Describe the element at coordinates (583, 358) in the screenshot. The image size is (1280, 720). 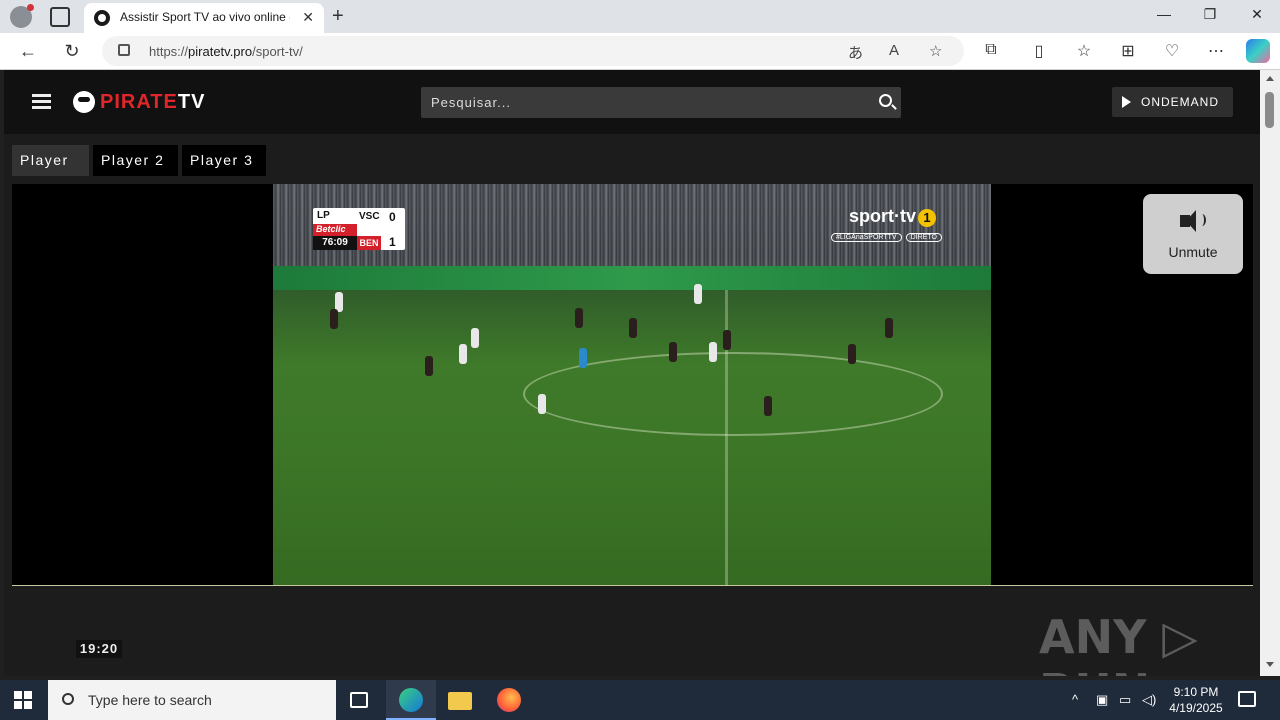
I see `referee-figure` at that location.